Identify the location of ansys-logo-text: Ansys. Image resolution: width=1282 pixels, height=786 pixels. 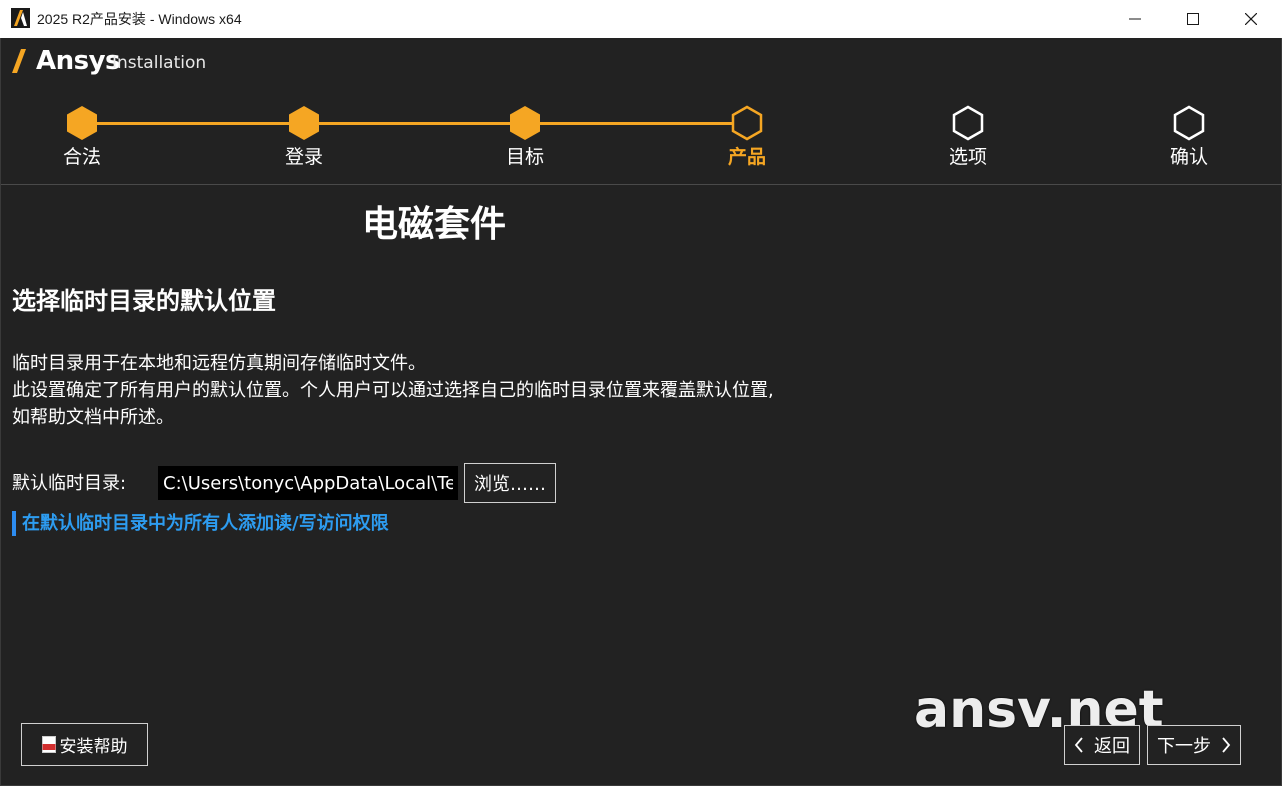
(78, 61).